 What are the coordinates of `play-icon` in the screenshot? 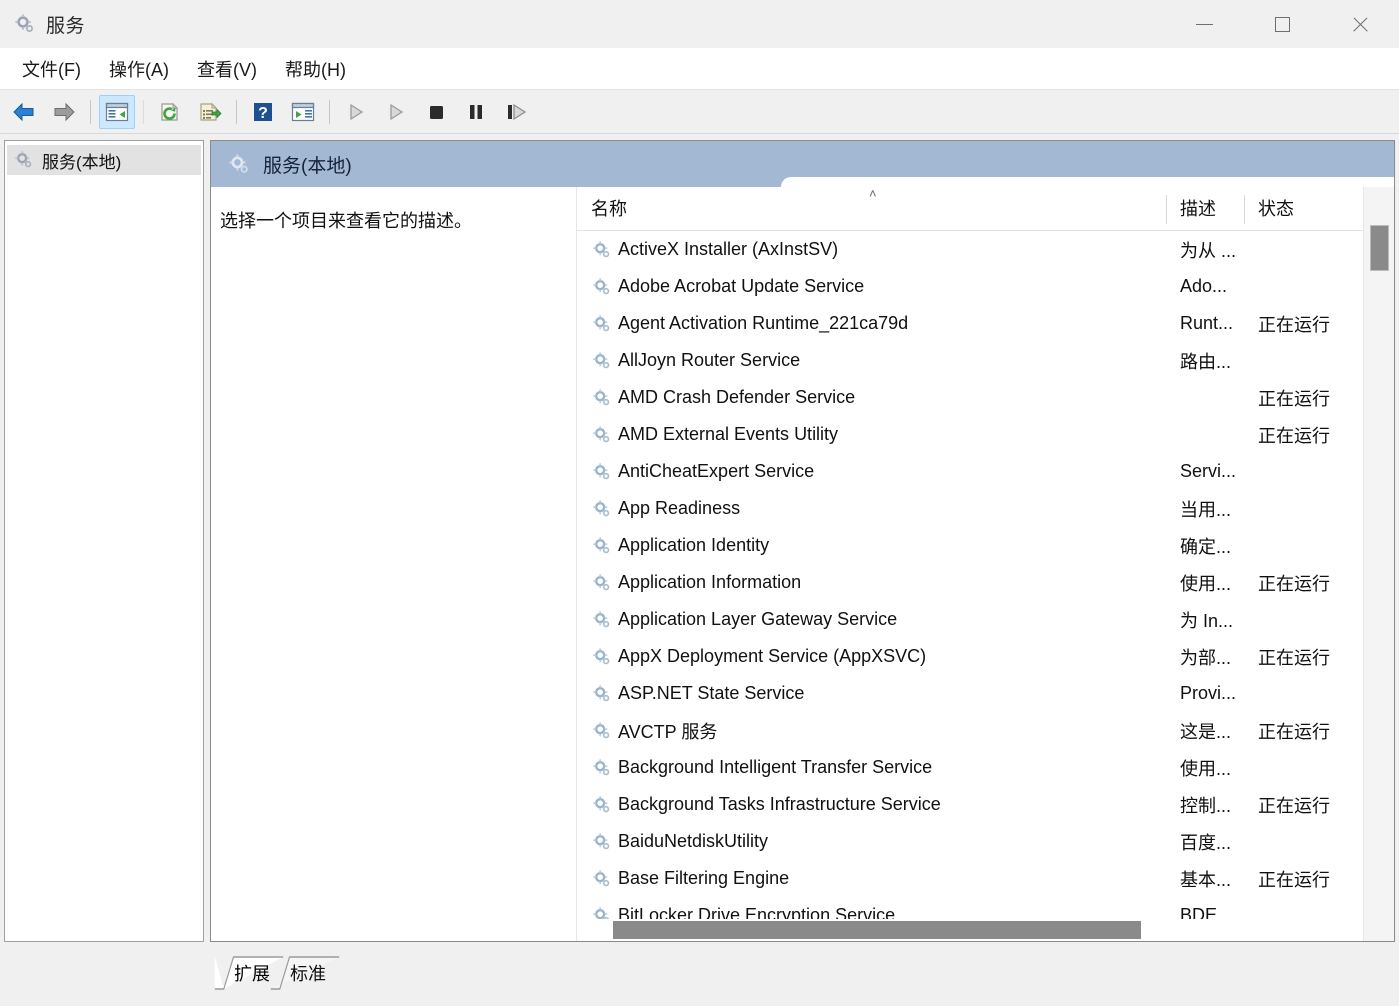 It's located at (397, 111).